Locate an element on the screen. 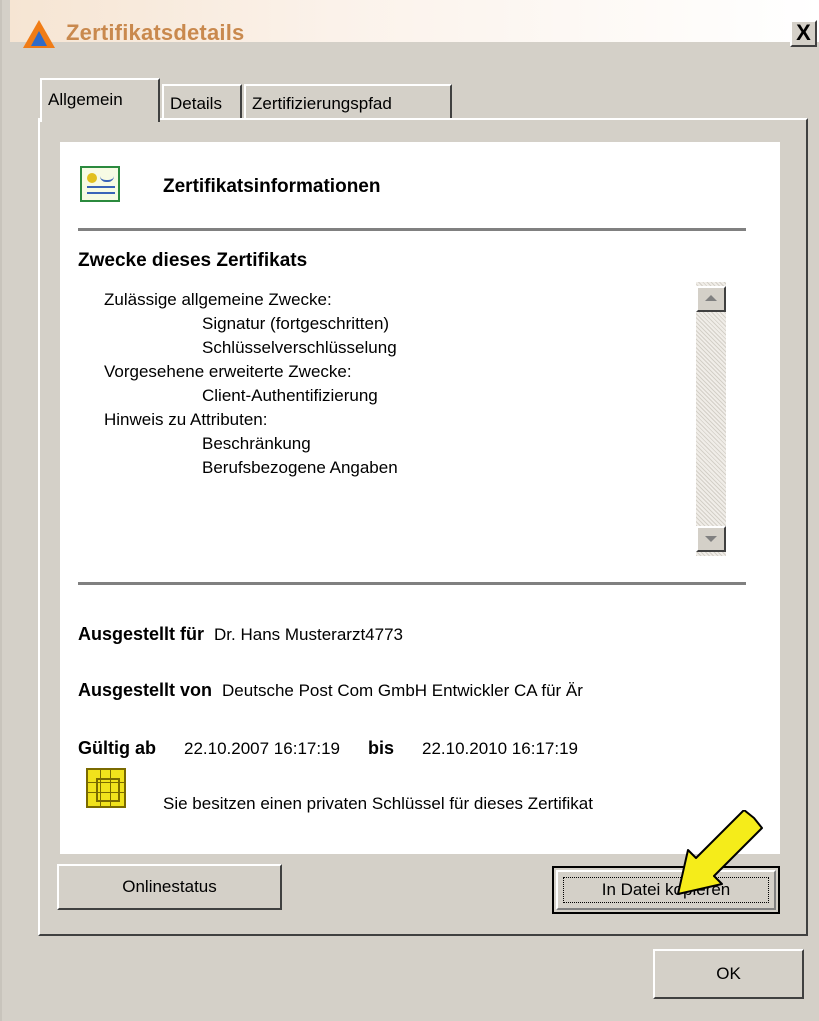 The image size is (819, 1021). issued-to-value: Dr. Hans Musterarzt4773 is located at coordinates (308, 634).